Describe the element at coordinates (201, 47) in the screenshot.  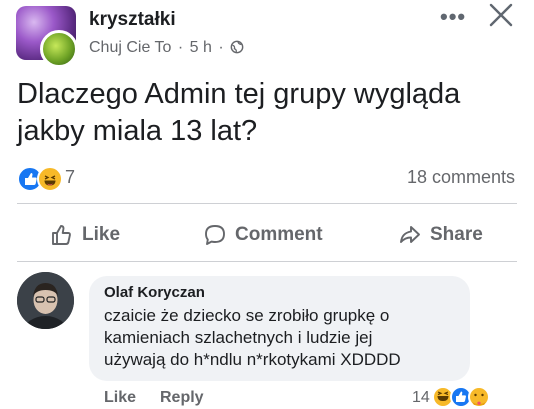
I see `post-time: 5 h` at that location.